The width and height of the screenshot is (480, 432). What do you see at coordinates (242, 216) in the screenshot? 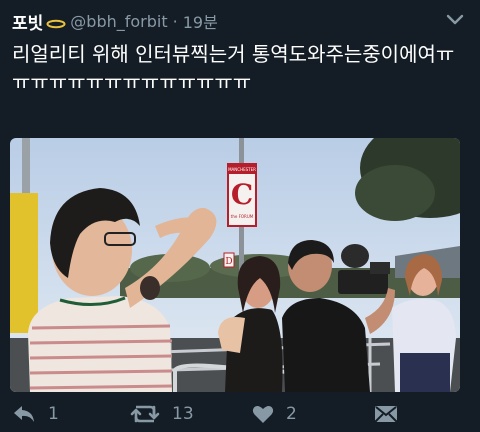
I see `sign-sub: the FORUM` at bounding box center [242, 216].